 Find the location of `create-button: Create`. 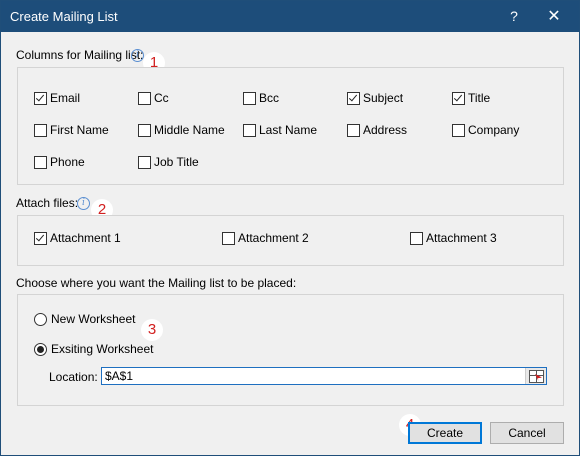

create-button: Create is located at coordinates (445, 433).